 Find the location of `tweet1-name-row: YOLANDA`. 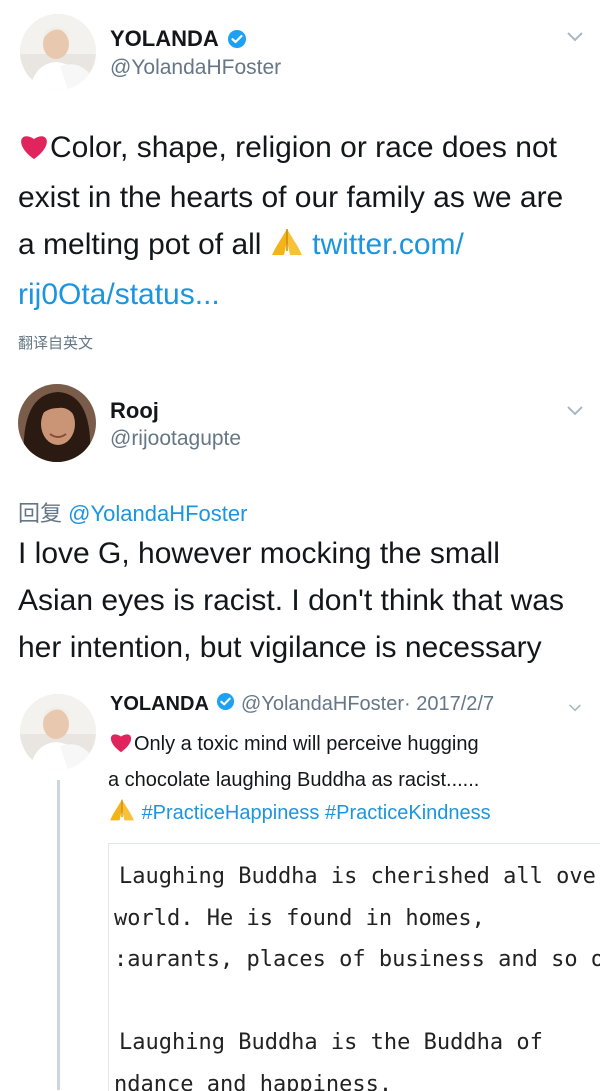

tweet1-name-row: YOLANDA is located at coordinates (178, 39).